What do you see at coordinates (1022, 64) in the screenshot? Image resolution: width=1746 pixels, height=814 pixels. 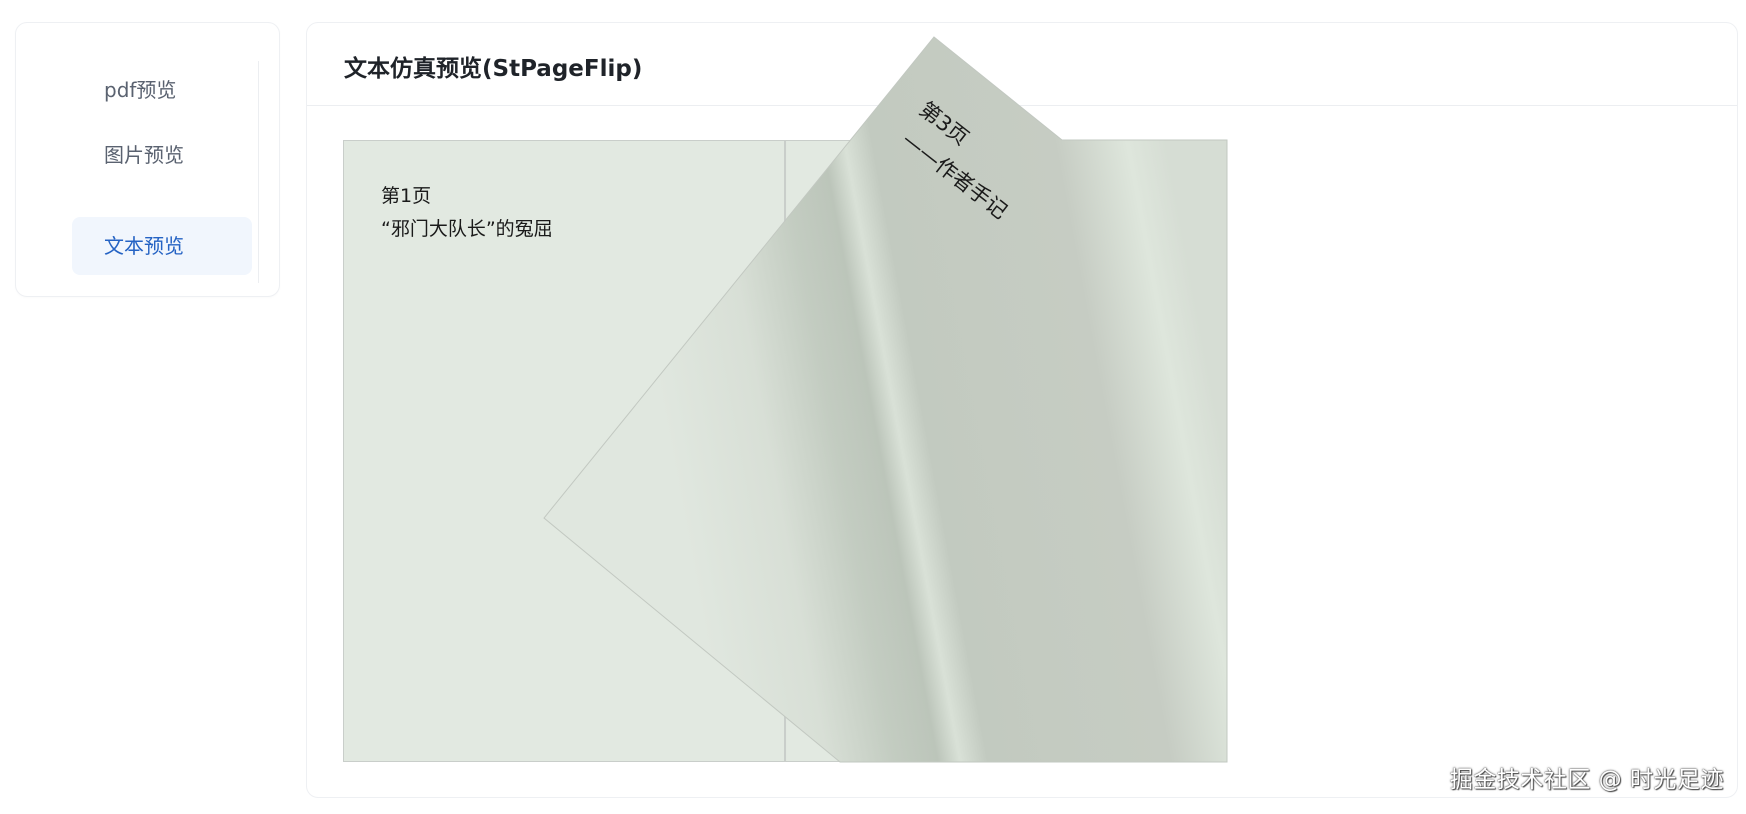 I see `panel-header: 文本仿真预览(StPageFlip)` at bounding box center [1022, 64].